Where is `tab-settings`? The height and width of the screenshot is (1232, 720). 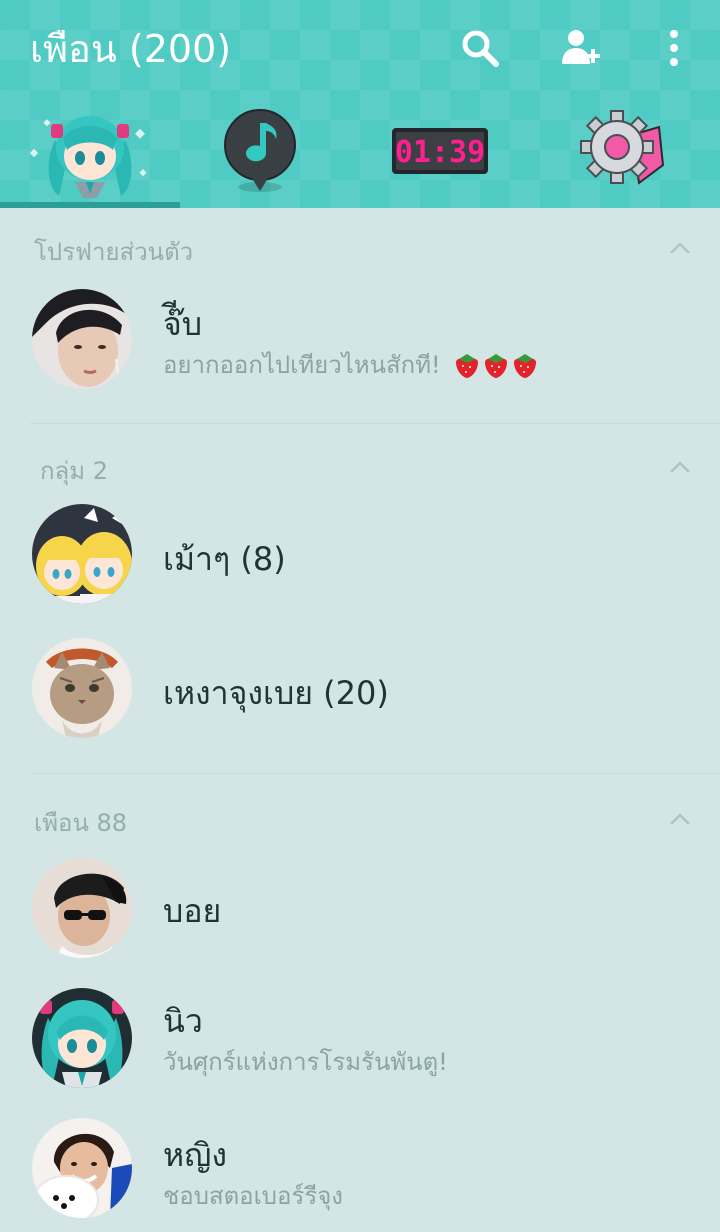 tab-settings is located at coordinates (622, 150).